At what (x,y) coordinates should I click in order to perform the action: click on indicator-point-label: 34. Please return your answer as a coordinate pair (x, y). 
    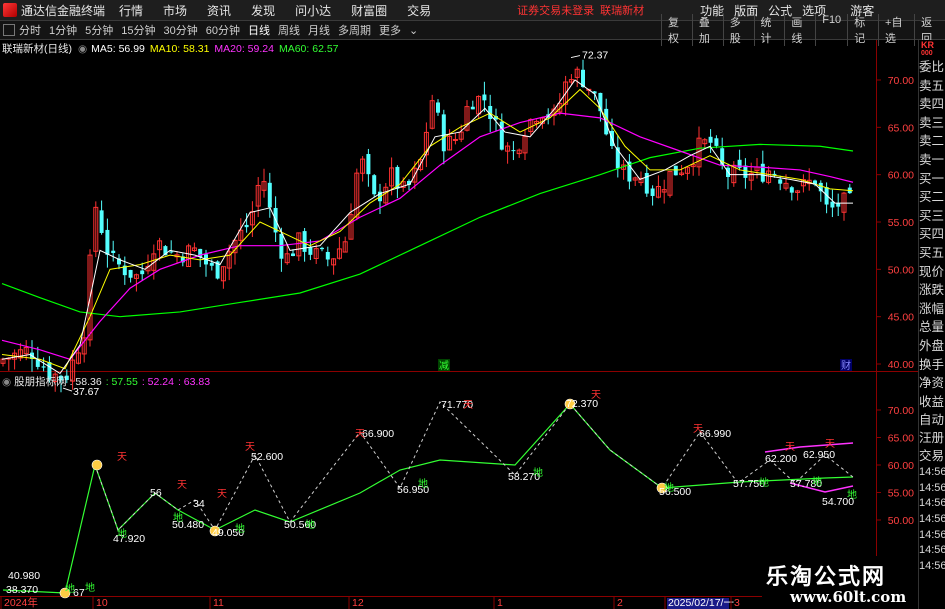
    Looking at the image, I should click on (199, 504).